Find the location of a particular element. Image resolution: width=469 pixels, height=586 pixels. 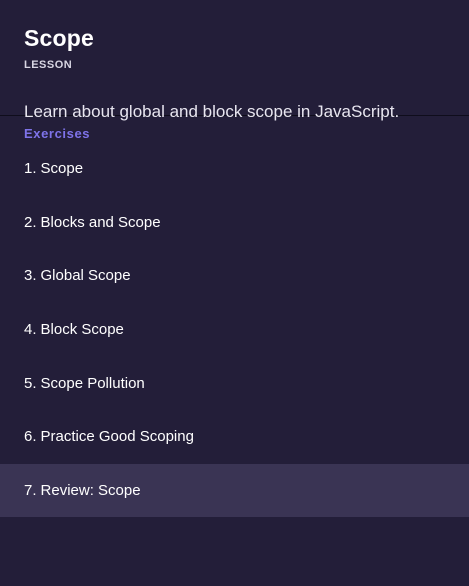

exercise-item-6: 6. Practice Good Scoping is located at coordinates (234, 437).